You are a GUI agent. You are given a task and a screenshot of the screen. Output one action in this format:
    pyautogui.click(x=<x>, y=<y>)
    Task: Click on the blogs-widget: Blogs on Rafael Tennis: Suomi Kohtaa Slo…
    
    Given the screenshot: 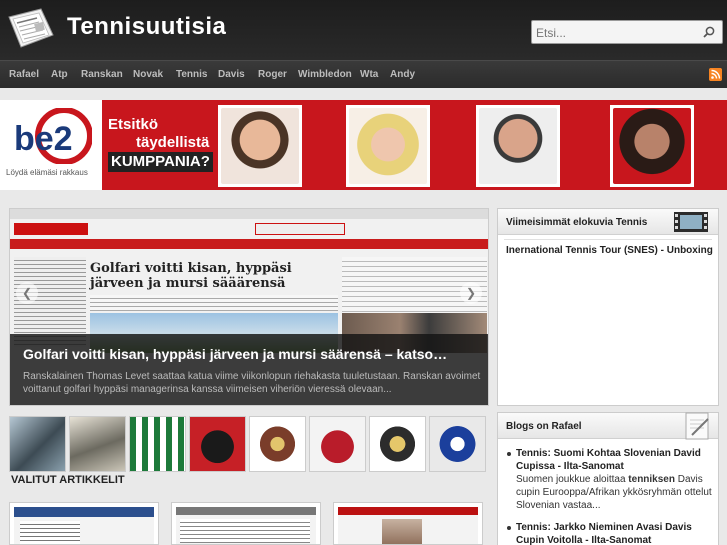 What is the action you would take?
    pyautogui.click(x=608, y=478)
    